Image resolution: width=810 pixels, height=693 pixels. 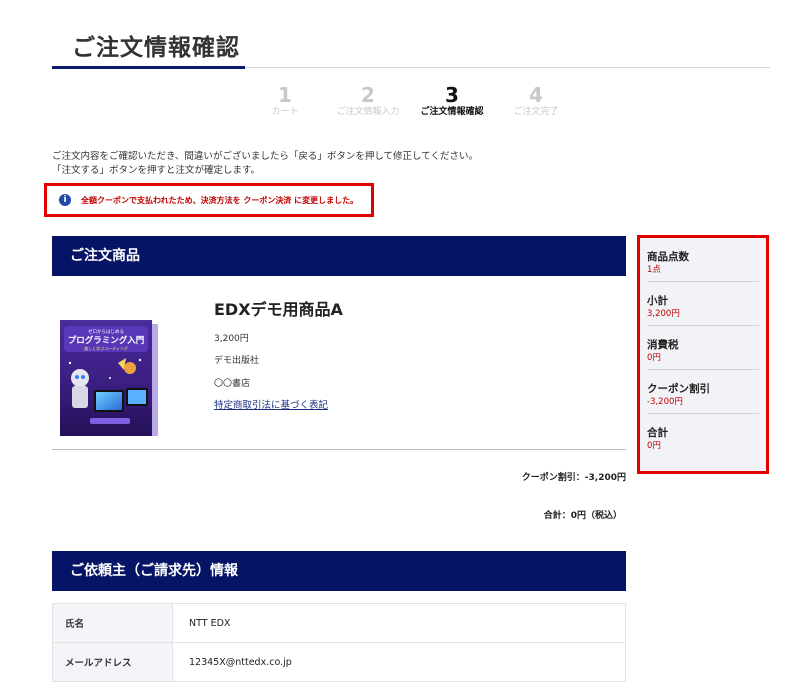 I want to click on email-label: メールアドレス, so click(x=112, y=662).